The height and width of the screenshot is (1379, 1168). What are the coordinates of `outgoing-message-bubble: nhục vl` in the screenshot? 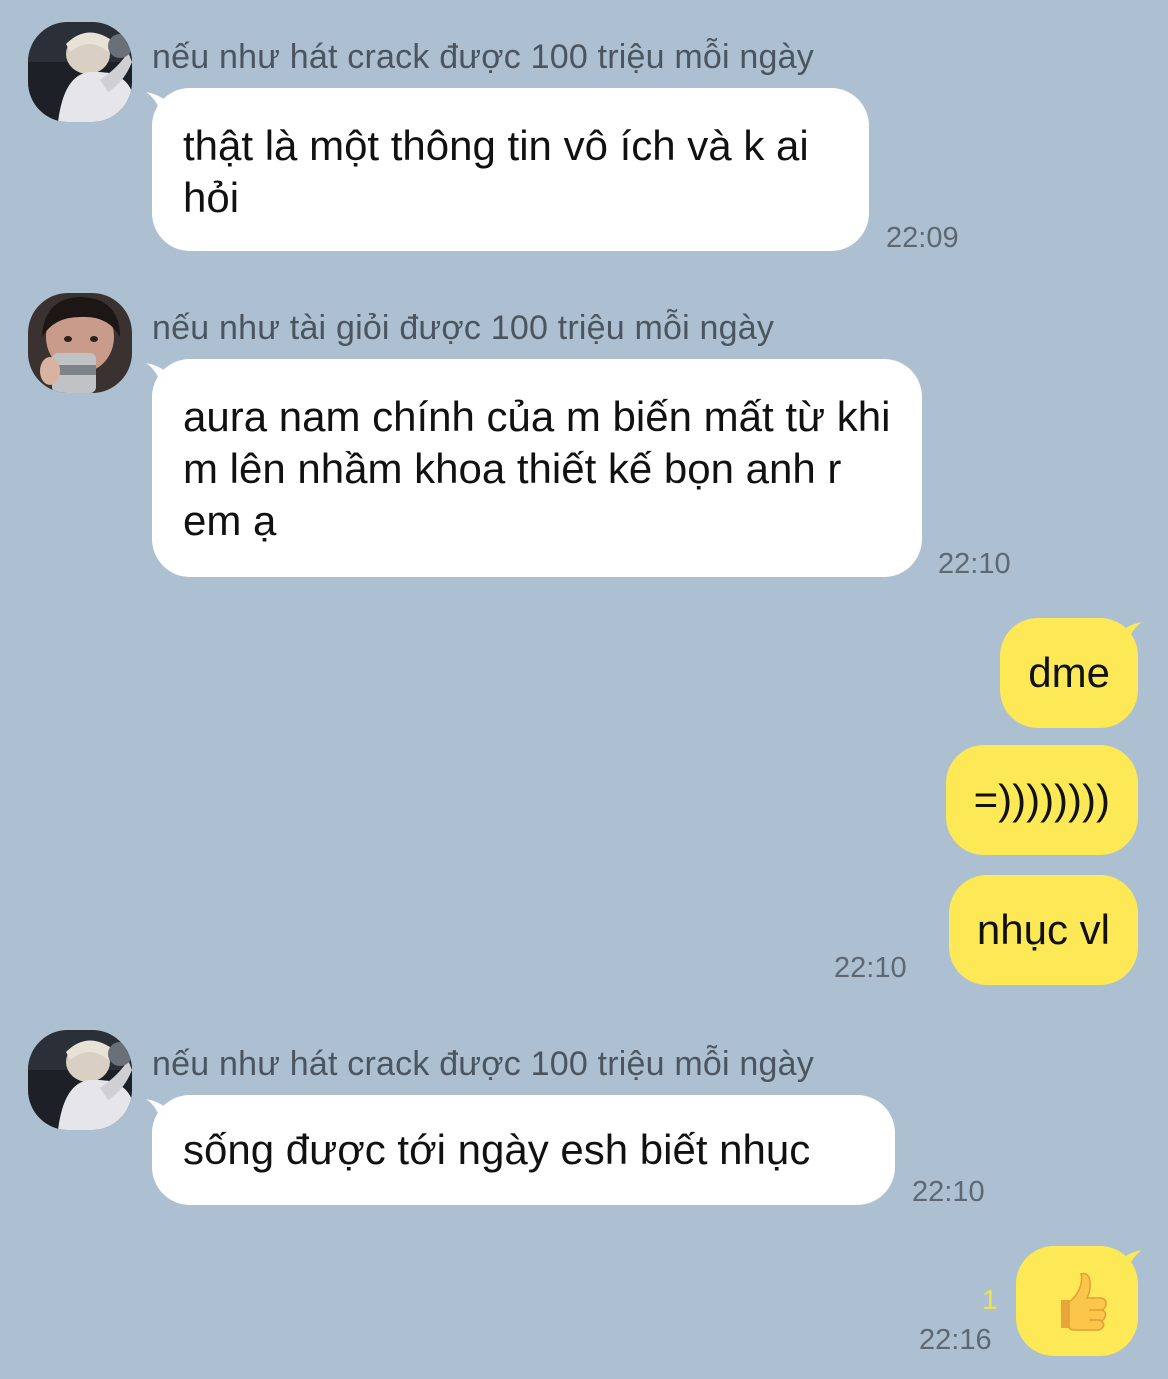 It's located at (1043, 930).